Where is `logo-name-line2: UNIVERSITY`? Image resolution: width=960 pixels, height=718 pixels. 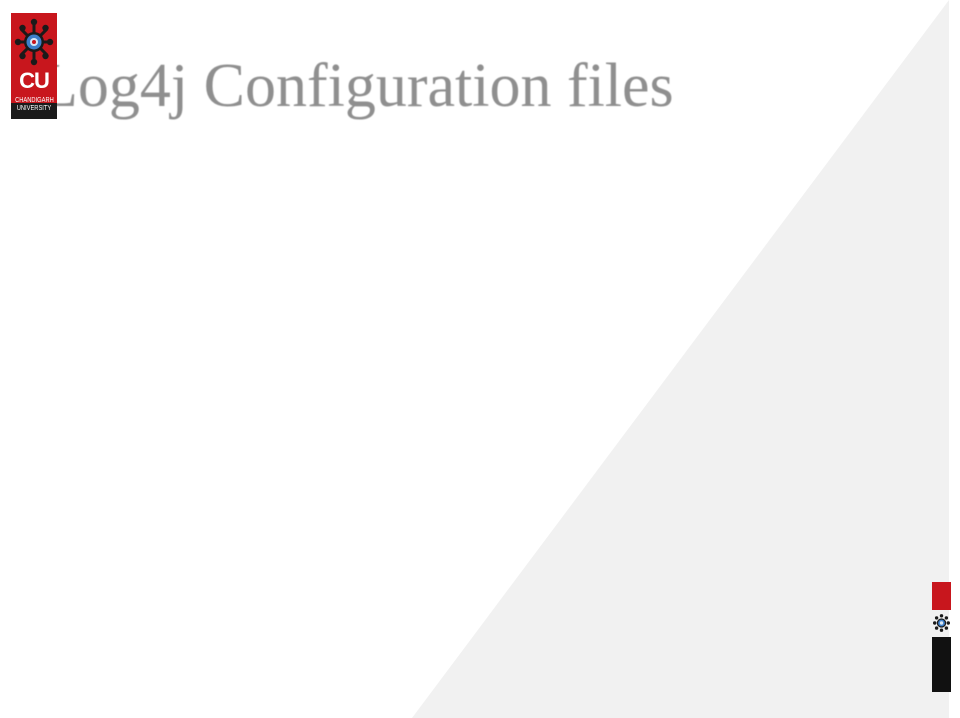 logo-name-line2: UNIVERSITY is located at coordinates (34, 108).